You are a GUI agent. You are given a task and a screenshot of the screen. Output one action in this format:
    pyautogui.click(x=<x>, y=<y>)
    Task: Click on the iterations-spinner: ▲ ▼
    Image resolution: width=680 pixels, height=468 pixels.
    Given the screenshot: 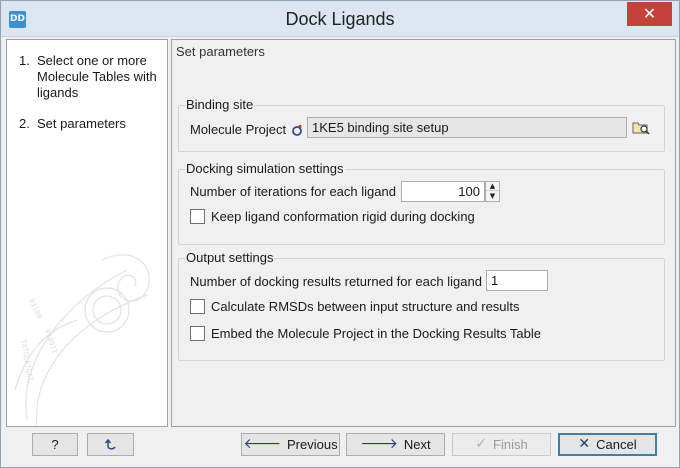 What is the action you would take?
    pyautogui.click(x=492, y=191)
    